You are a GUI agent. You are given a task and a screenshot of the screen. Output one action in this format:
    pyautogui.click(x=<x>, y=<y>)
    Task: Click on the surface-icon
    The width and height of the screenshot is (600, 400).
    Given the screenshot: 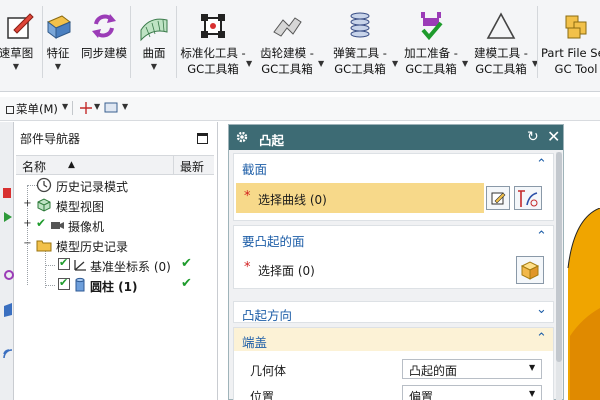 What is the action you would take?
    pyautogui.click(x=154, y=30)
    